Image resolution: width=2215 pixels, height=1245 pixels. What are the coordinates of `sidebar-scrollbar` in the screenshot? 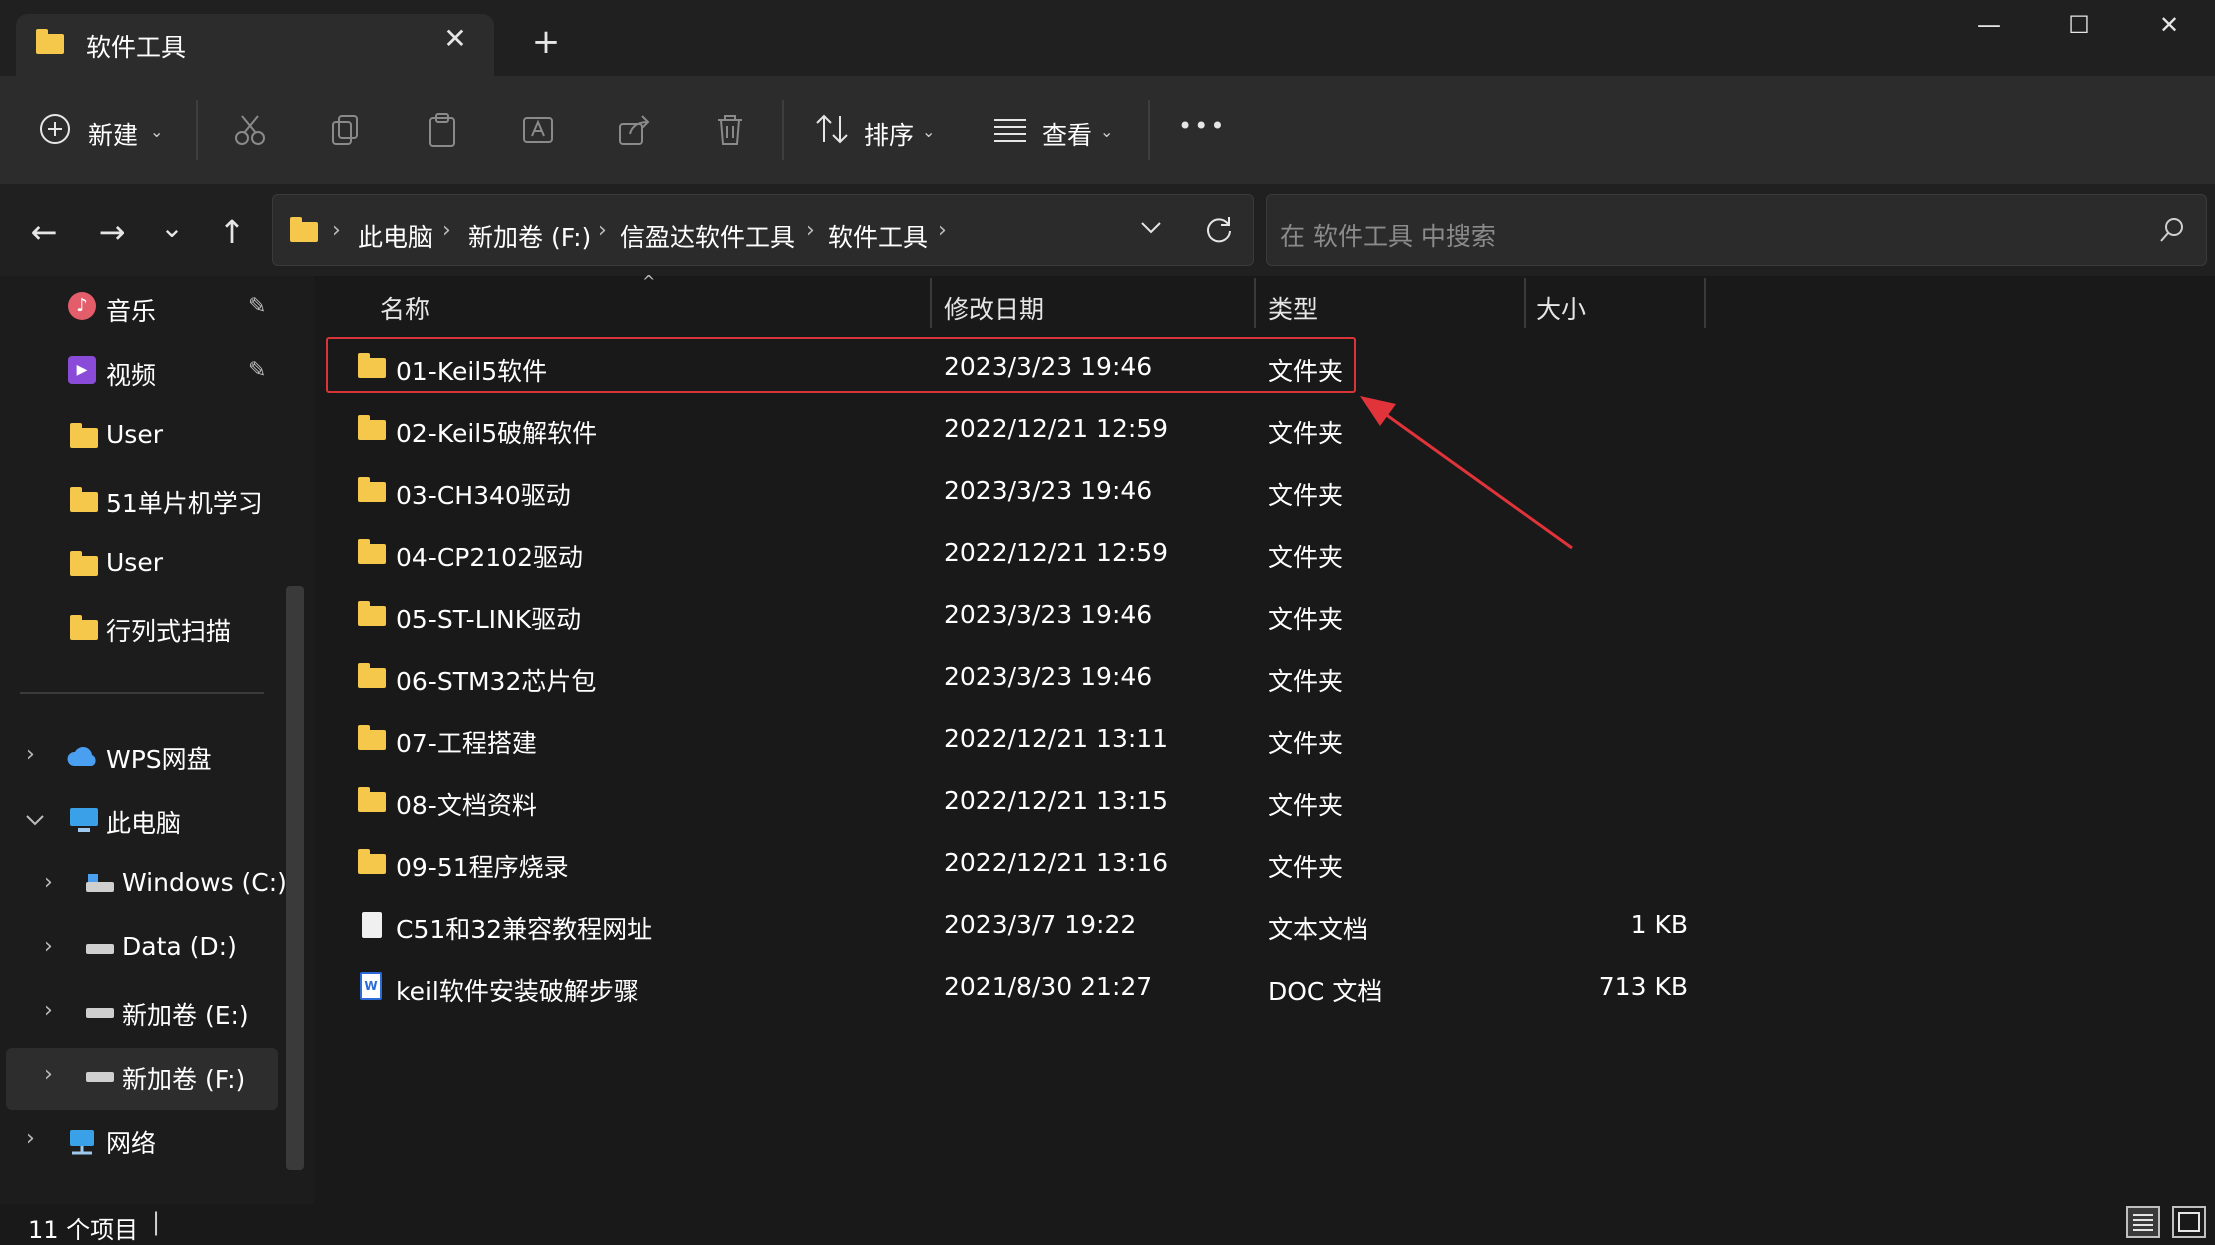 It's located at (295, 878).